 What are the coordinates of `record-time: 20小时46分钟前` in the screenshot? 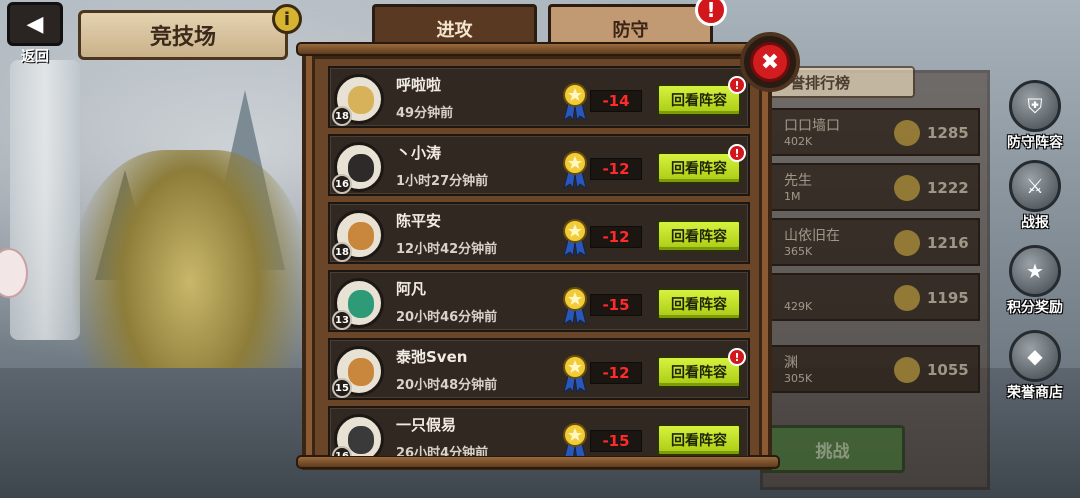 It's located at (447, 317).